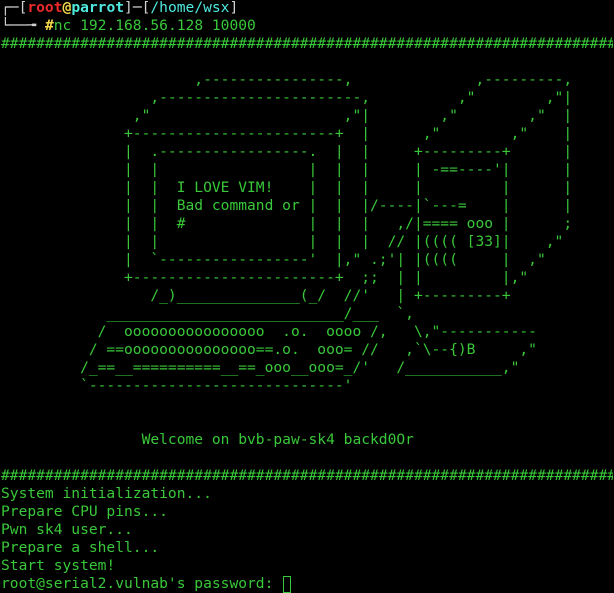  Describe the element at coordinates (234, 8) in the screenshot. I see `prompt-frame-close: ]` at that location.